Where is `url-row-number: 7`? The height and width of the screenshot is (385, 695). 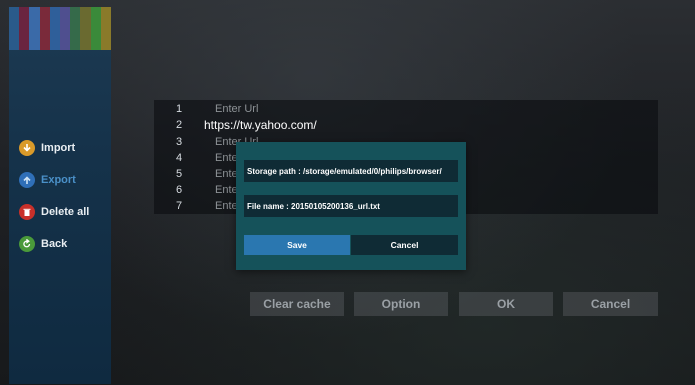
url-row-number: 7 is located at coordinates (179, 206).